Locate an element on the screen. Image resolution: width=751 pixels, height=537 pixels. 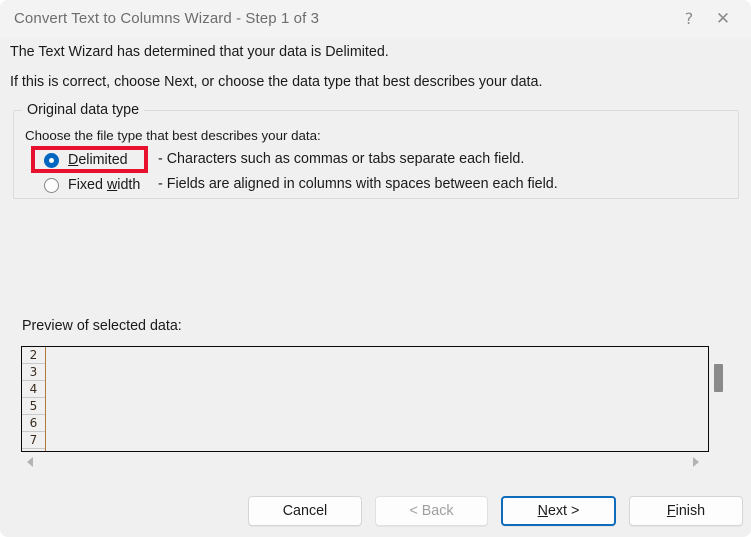
cancel-button: Cancel is located at coordinates (305, 511).